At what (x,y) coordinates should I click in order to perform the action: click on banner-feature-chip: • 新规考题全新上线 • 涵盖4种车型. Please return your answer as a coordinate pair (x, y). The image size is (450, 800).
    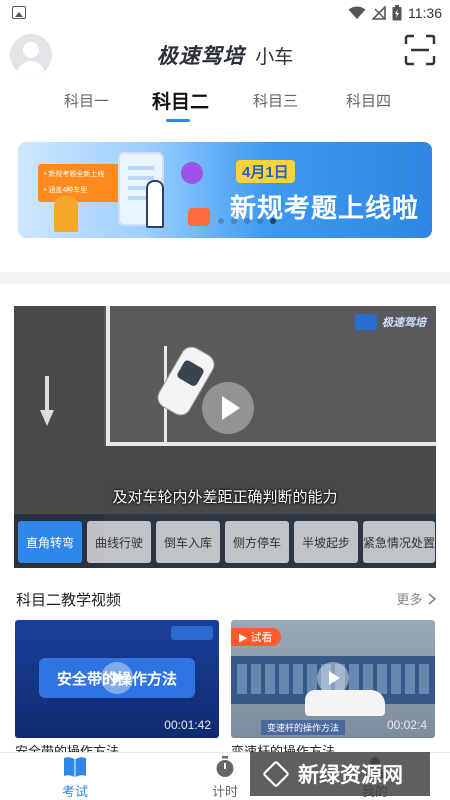
    Looking at the image, I should click on (82, 183).